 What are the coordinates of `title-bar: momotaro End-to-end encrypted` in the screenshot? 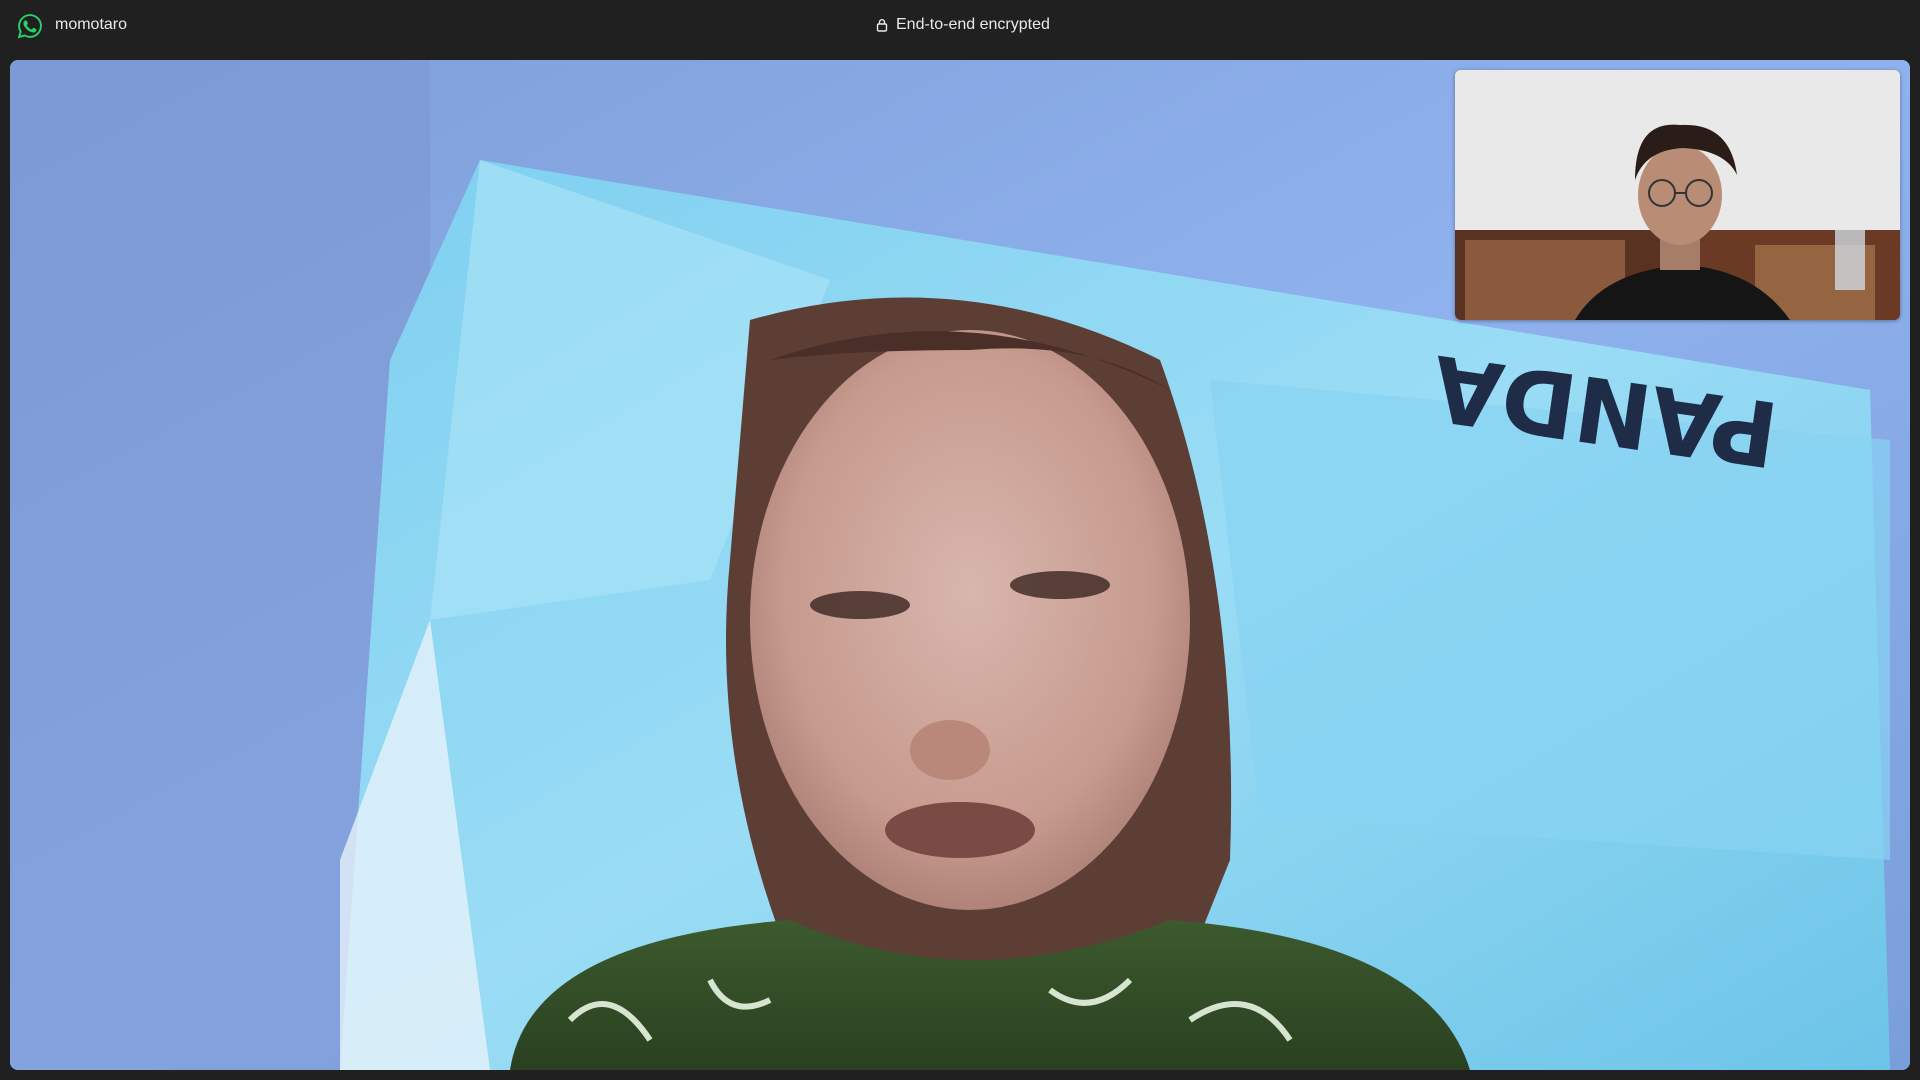 It's located at (960, 26).